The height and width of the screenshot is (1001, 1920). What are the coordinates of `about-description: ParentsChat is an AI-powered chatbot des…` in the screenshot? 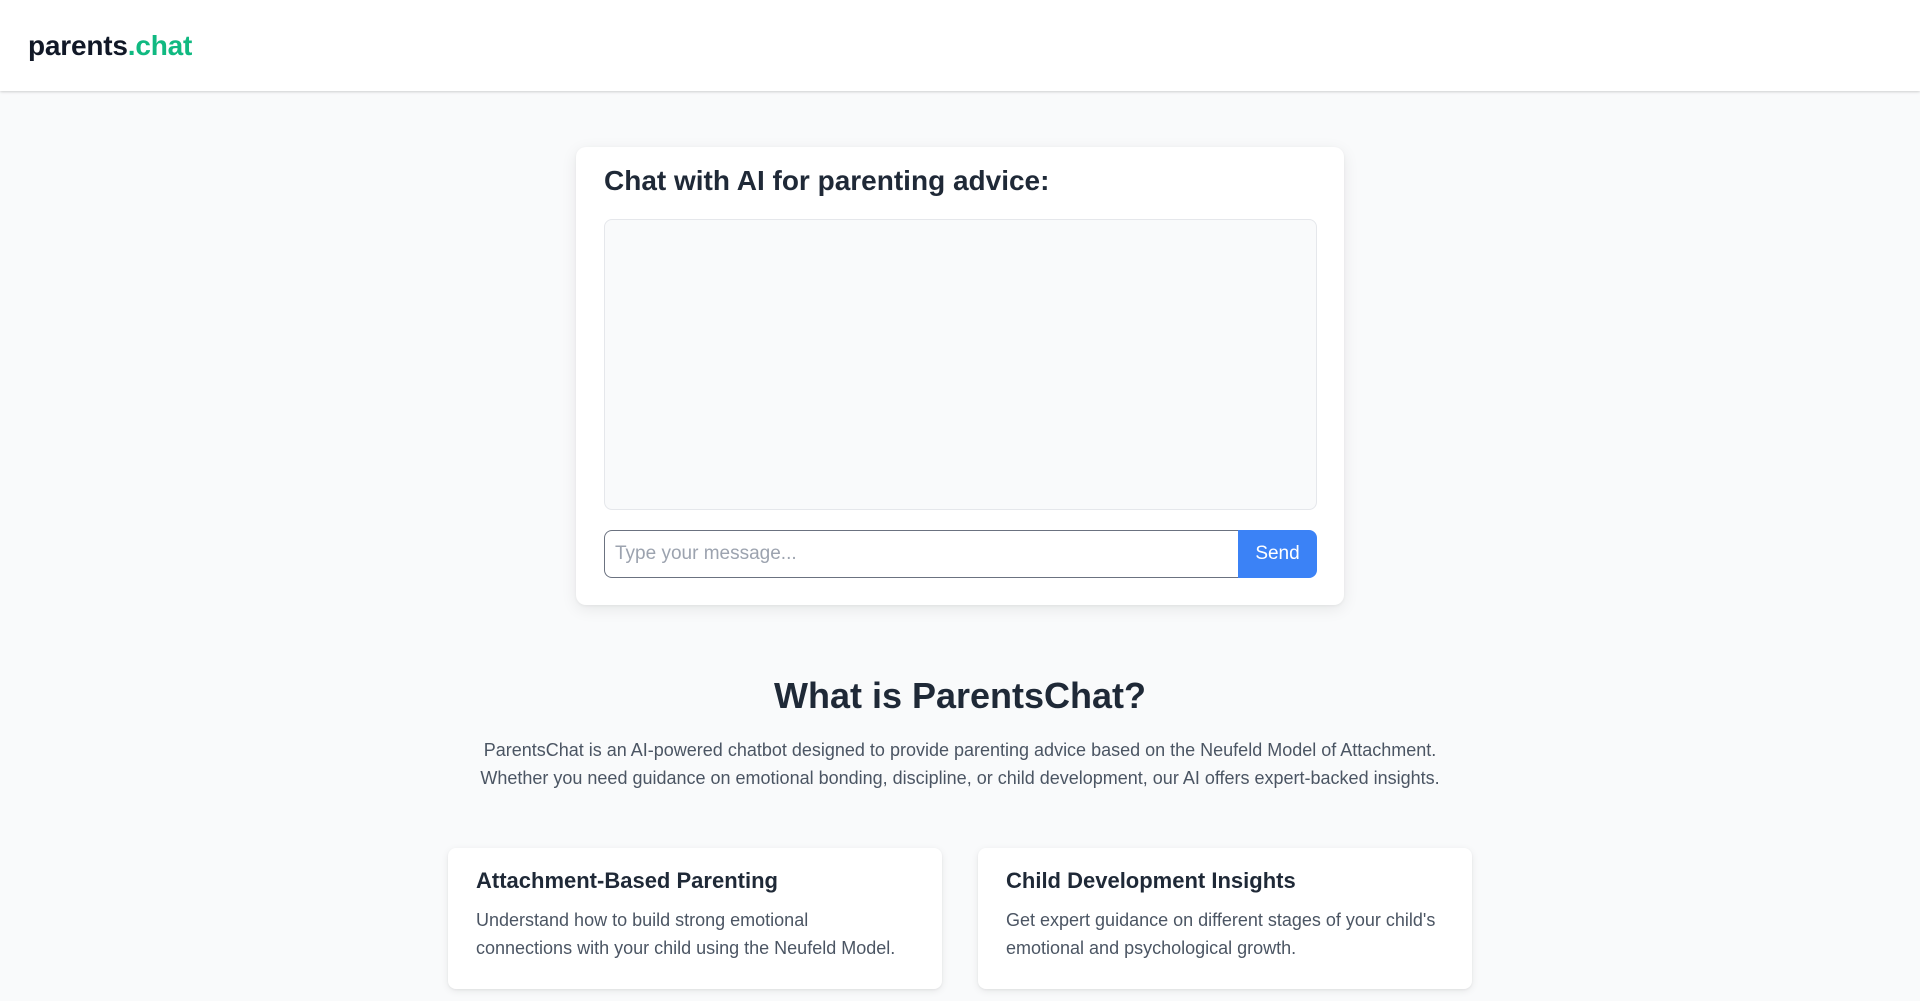 It's located at (960, 764).